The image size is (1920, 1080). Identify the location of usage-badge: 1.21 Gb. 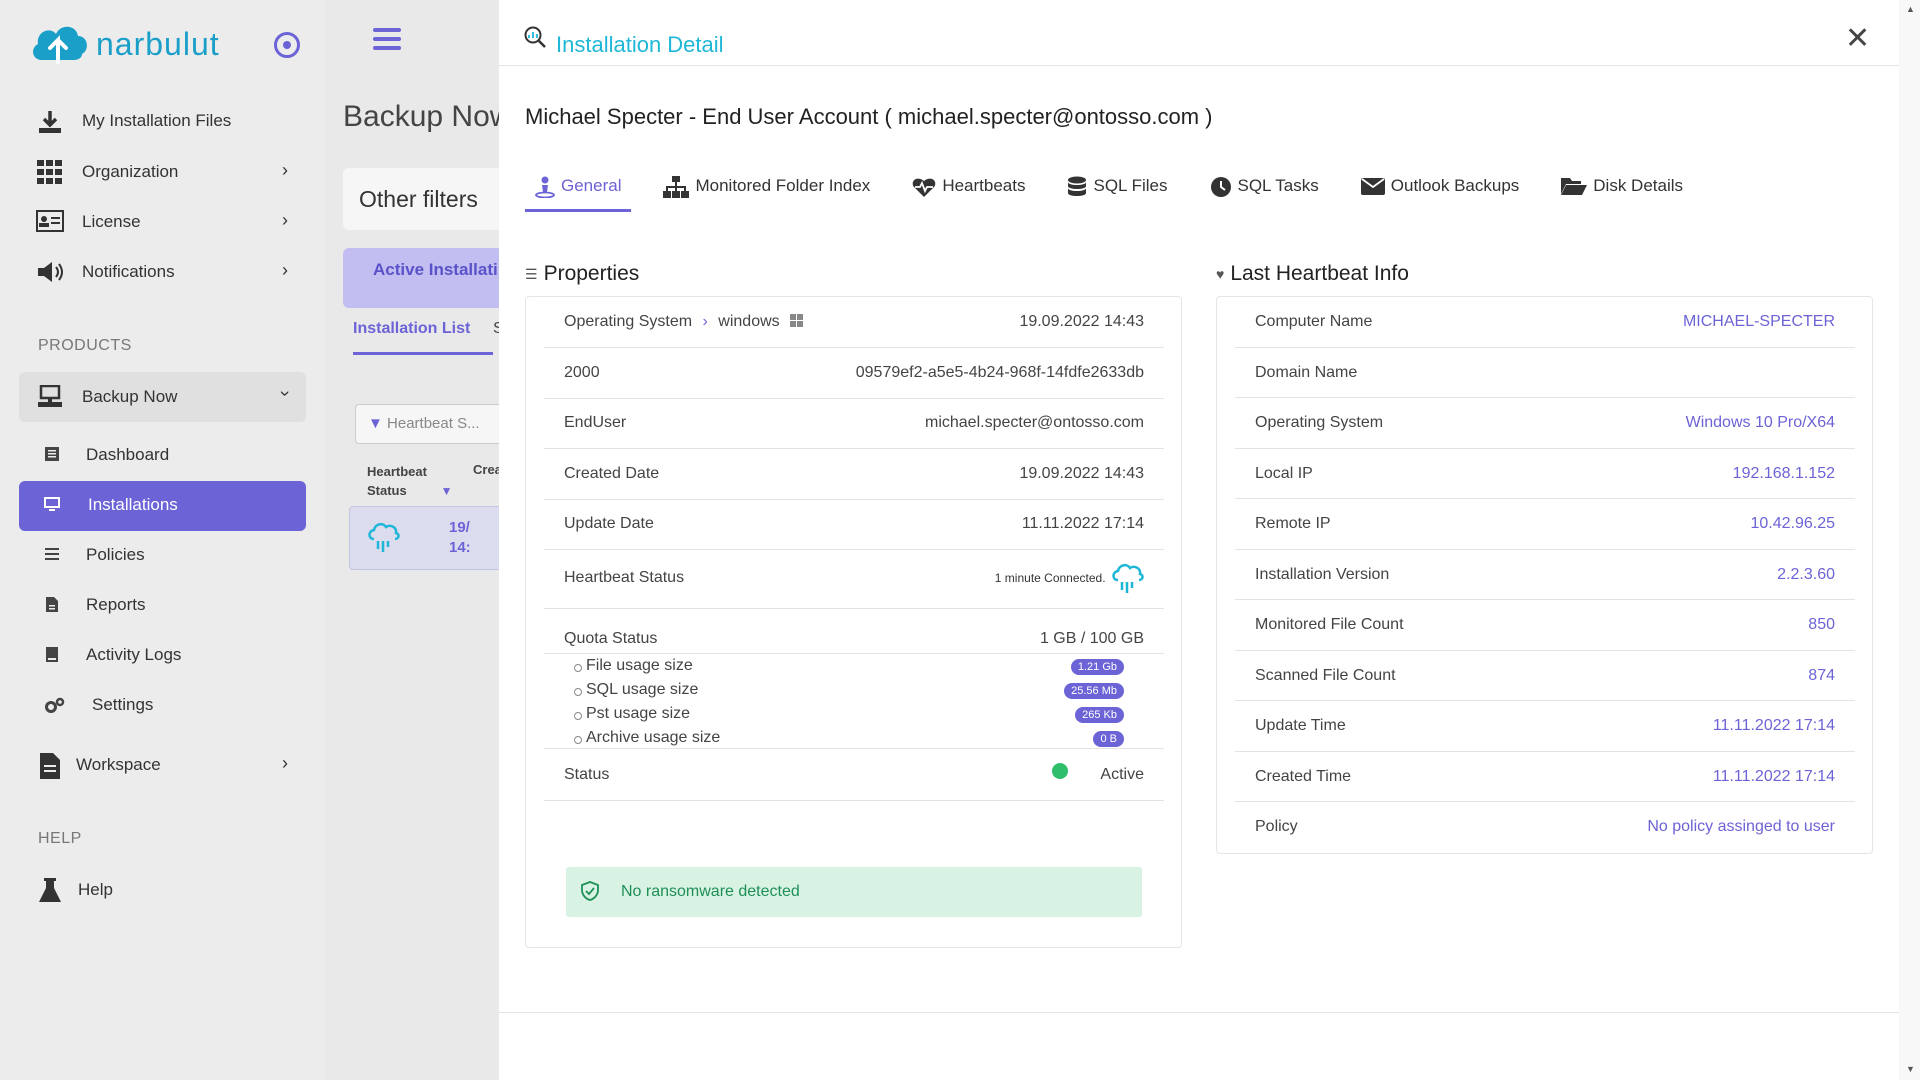
(1097, 667).